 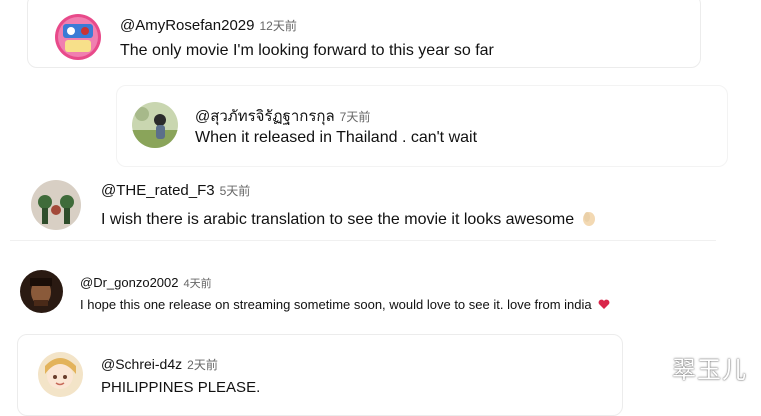 I want to click on timestamp: 12天前, so click(x=277, y=26).